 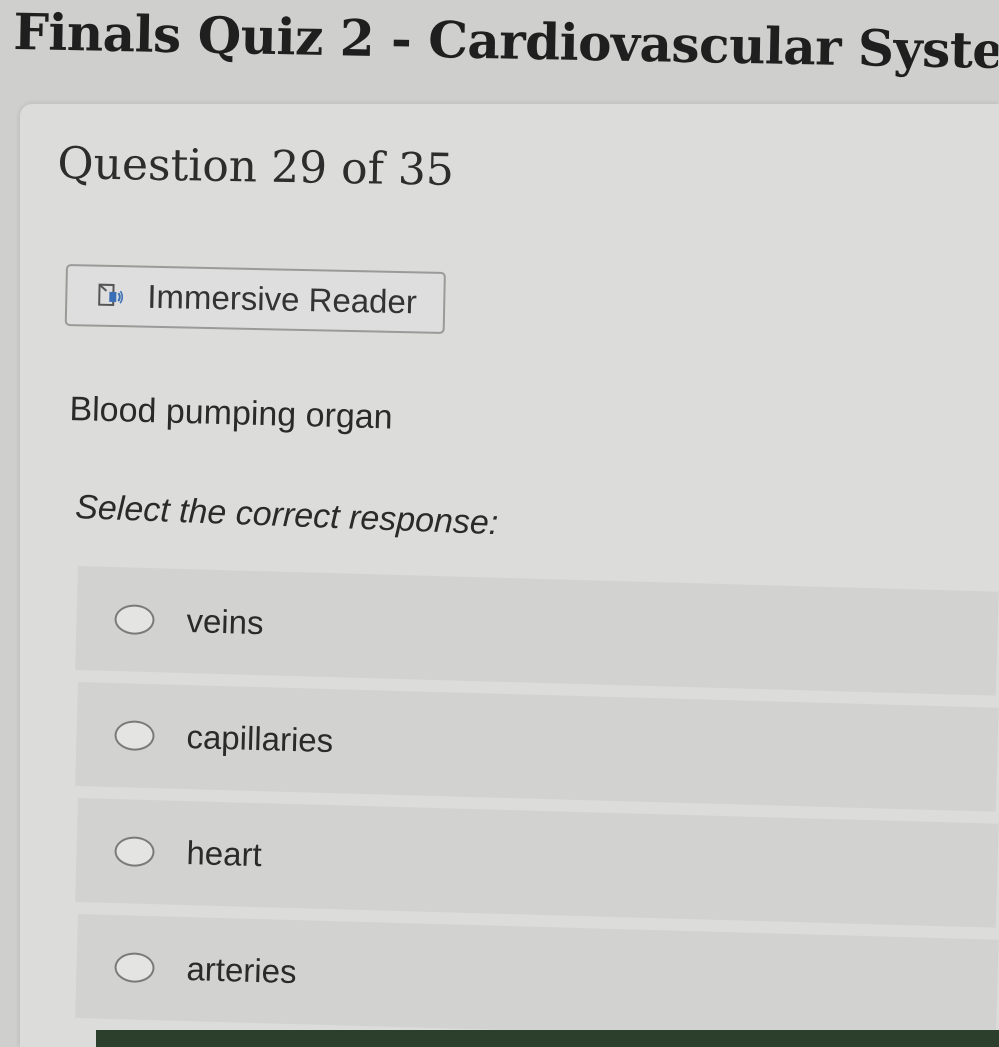 I want to click on option-veins: veins, so click(x=537, y=631).